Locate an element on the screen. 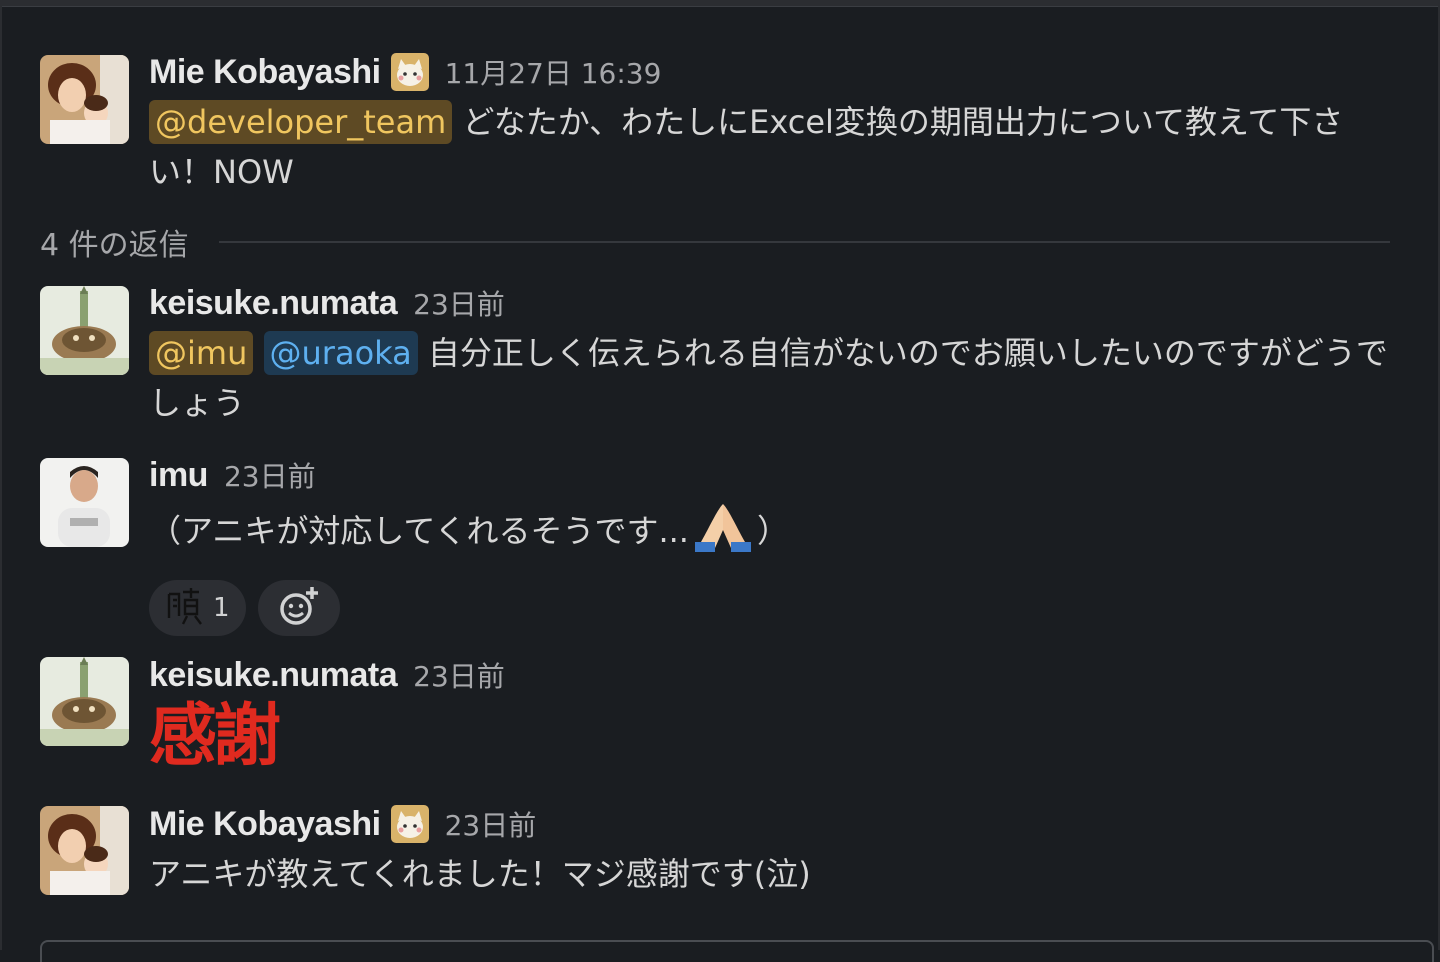 This screenshot has height=962, width=1440. author-name: imu is located at coordinates (178, 475).